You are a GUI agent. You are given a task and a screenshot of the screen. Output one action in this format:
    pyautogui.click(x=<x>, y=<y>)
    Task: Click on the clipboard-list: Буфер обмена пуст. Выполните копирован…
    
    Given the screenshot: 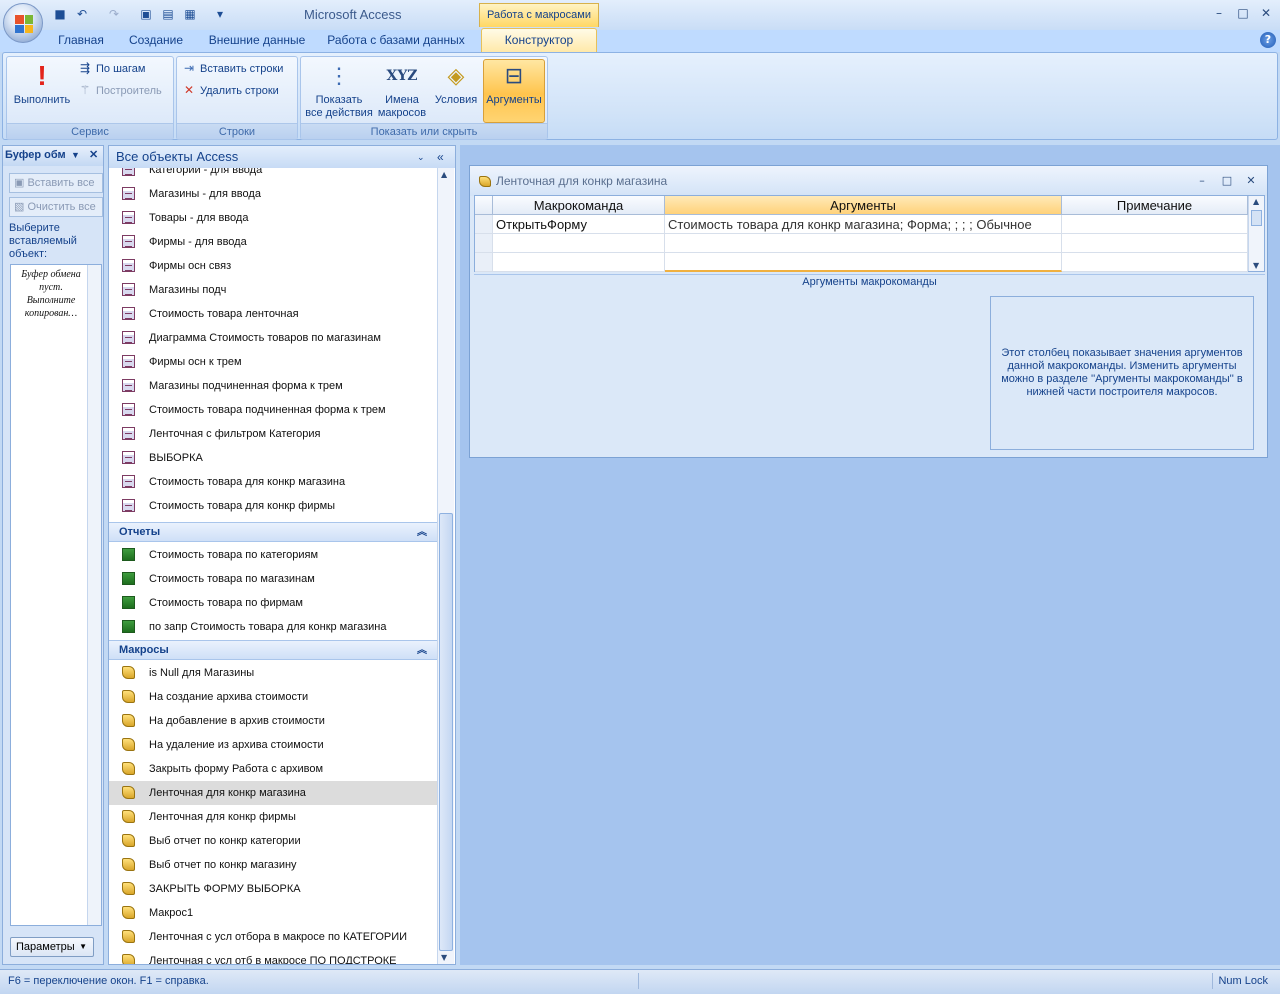 What is the action you would take?
    pyautogui.click(x=56, y=595)
    